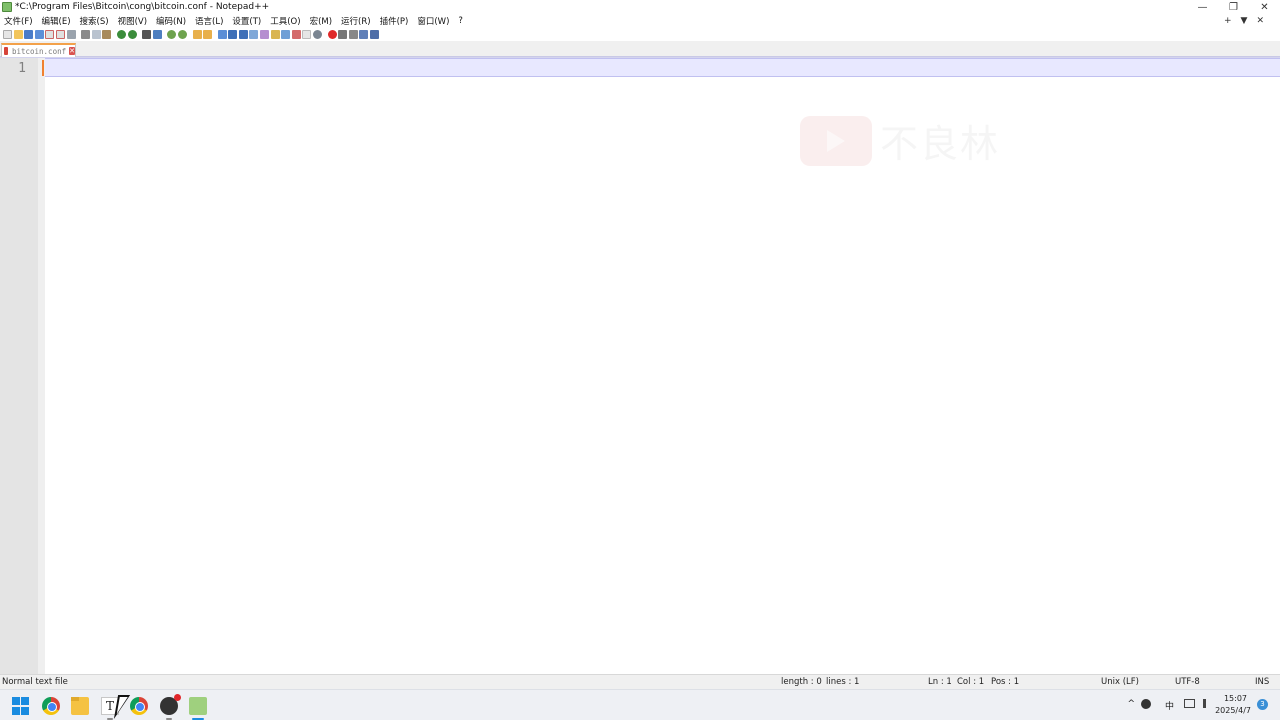 The image size is (1280, 720). I want to click on start-menu-icon, so click(21, 706).